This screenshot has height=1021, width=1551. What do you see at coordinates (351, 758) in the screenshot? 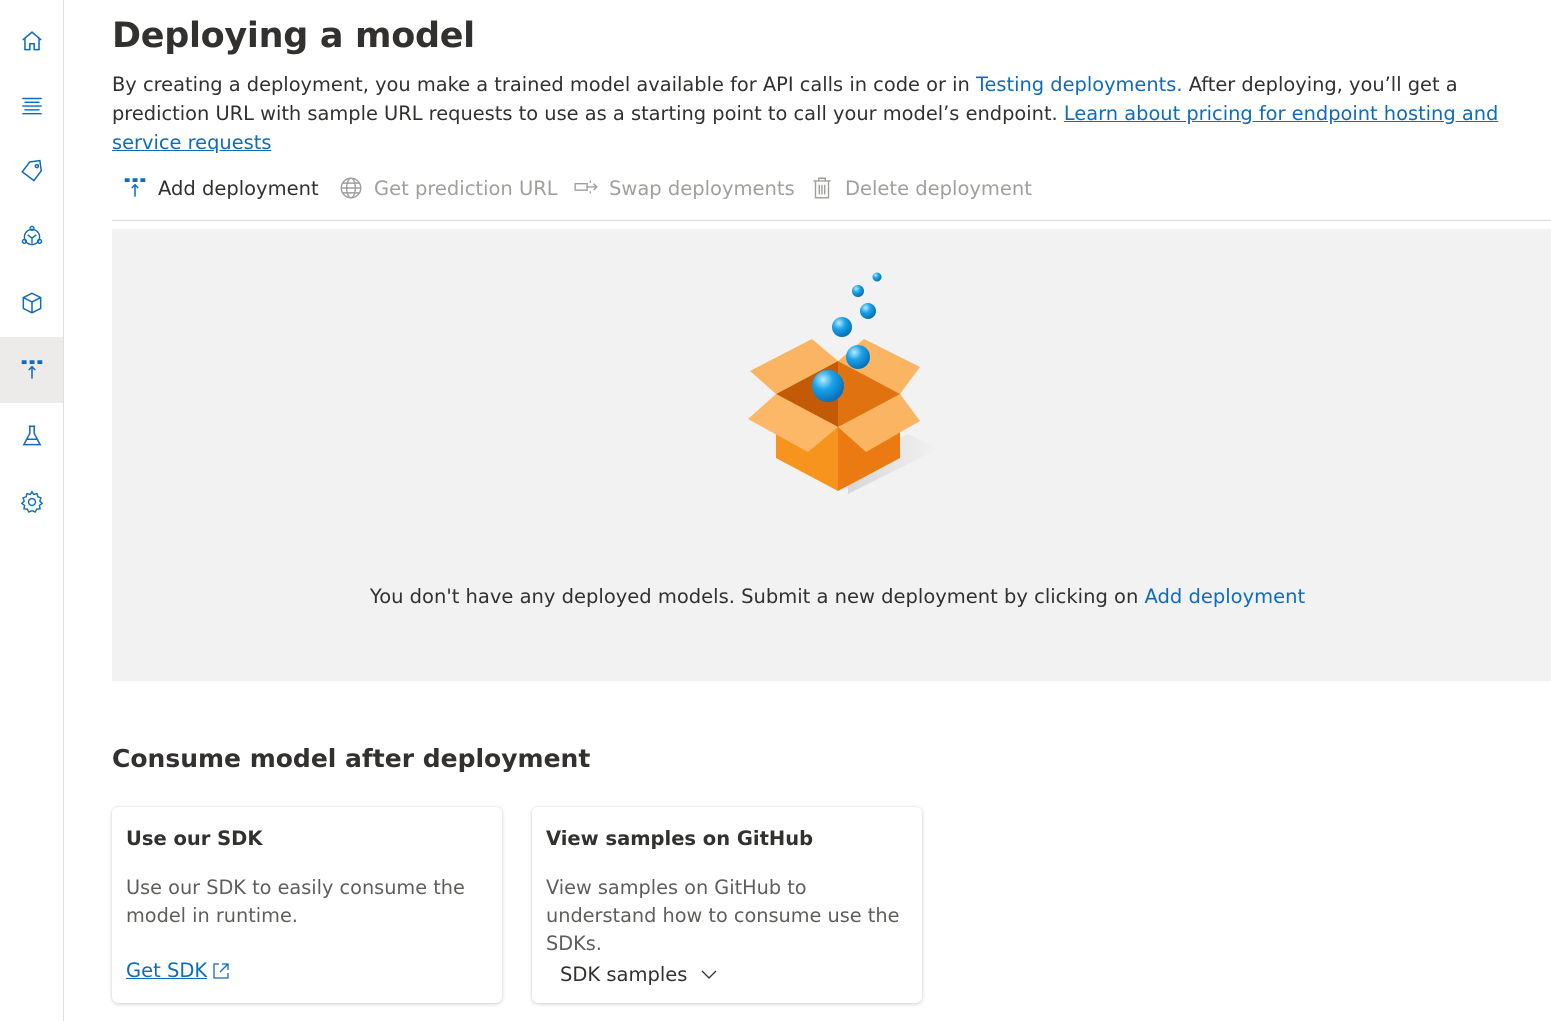
I see `consume-section-title: Consume model after deployment` at bounding box center [351, 758].